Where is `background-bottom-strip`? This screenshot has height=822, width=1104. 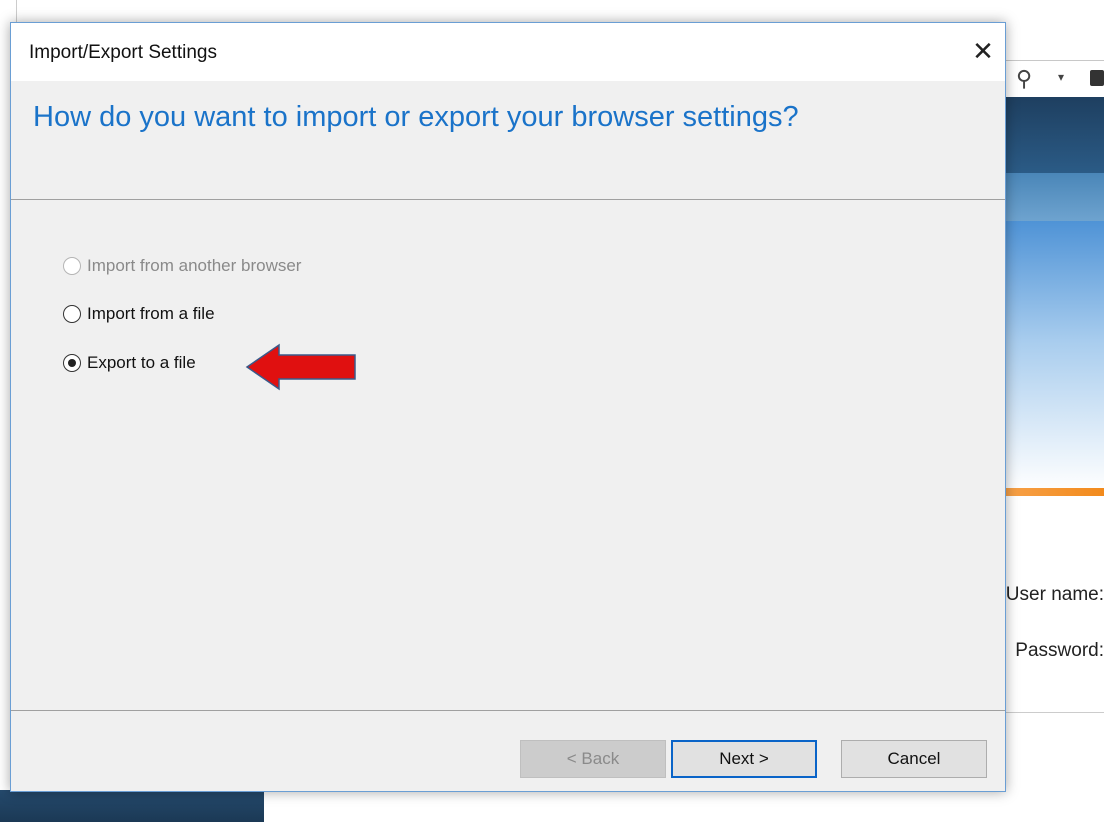
background-bottom-strip is located at coordinates (132, 806).